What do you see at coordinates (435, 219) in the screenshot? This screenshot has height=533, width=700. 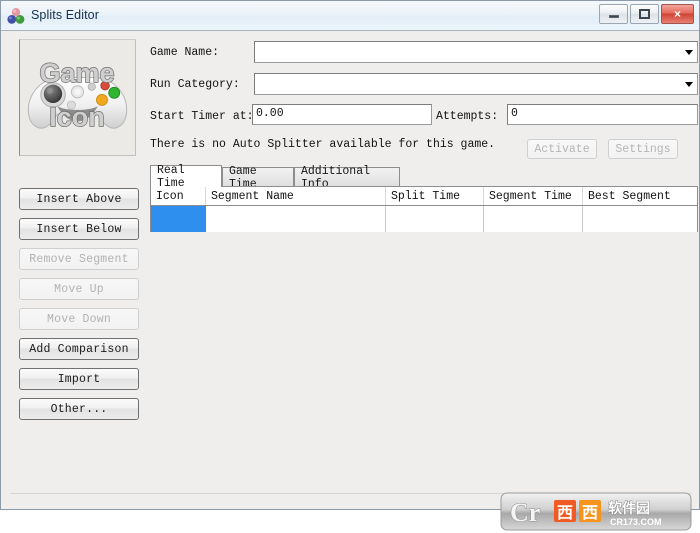 I see `cell-split-time` at bounding box center [435, 219].